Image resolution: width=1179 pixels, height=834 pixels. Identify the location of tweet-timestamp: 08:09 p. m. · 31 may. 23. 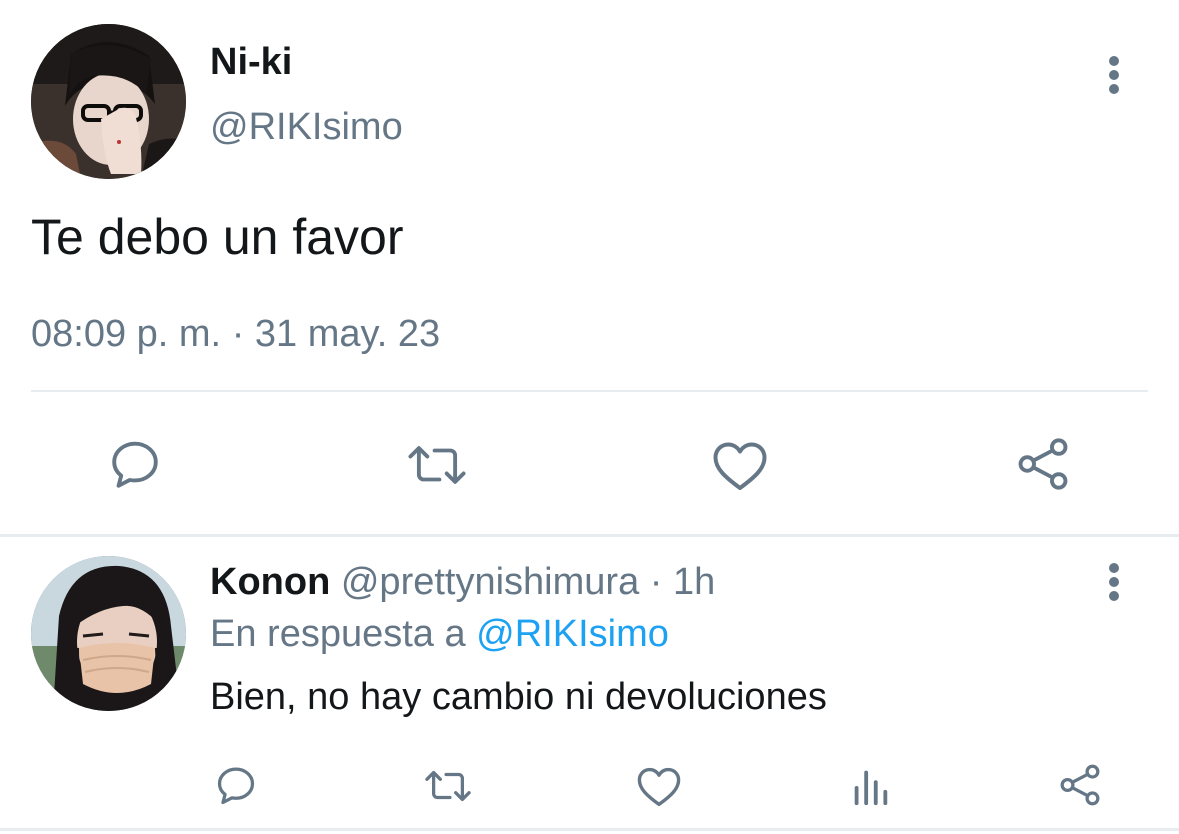
(235, 334).